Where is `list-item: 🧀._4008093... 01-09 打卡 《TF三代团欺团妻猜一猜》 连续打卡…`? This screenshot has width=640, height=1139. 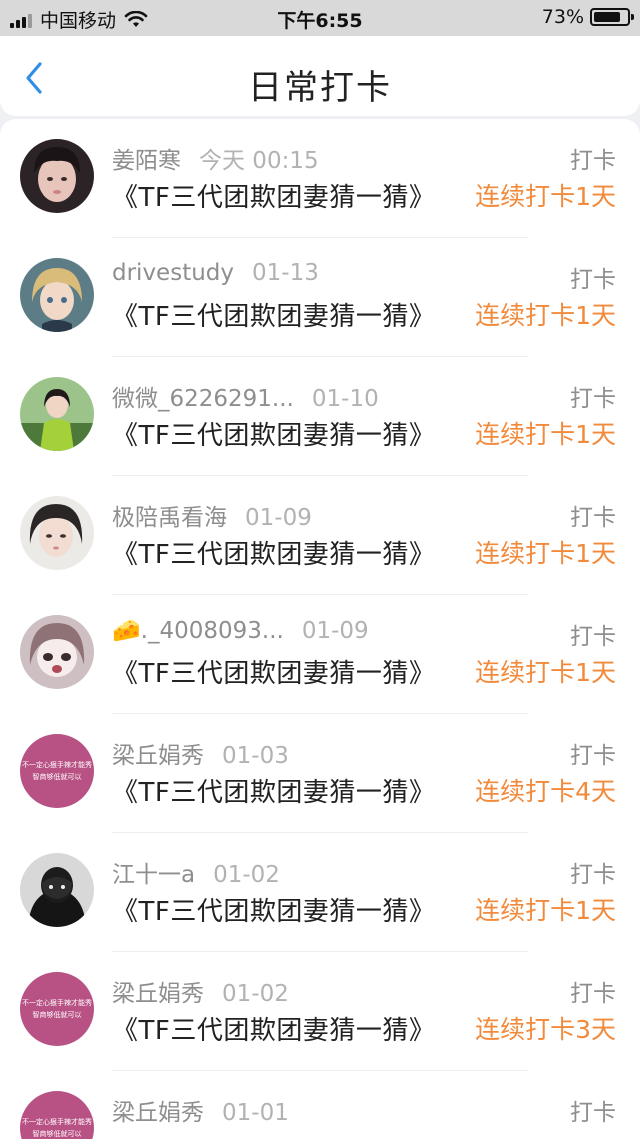
list-item: 🧀._4008093... 01-09 打卡 《TF三代团欺团妻猜一猜》 连续打卡… is located at coordinates (320, 654).